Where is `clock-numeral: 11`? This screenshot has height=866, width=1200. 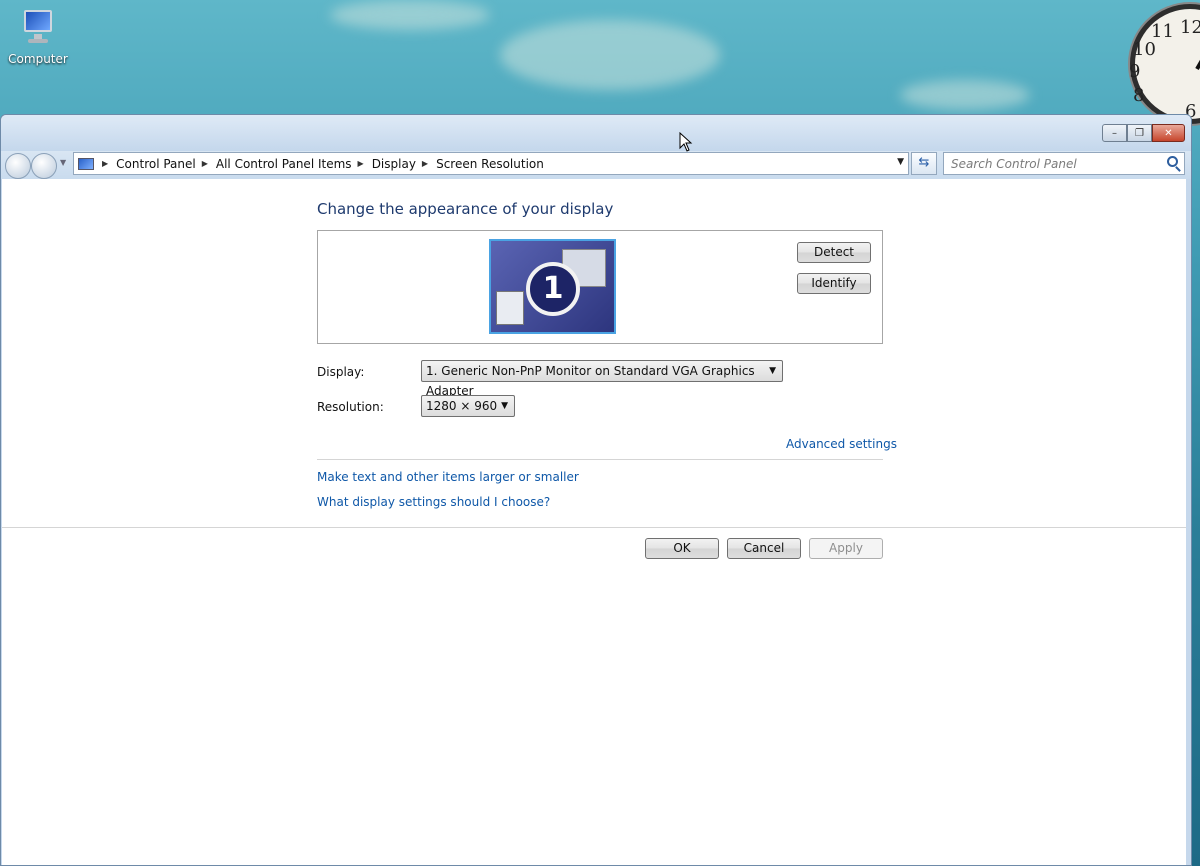 clock-numeral: 11 is located at coordinates (1162, 31).